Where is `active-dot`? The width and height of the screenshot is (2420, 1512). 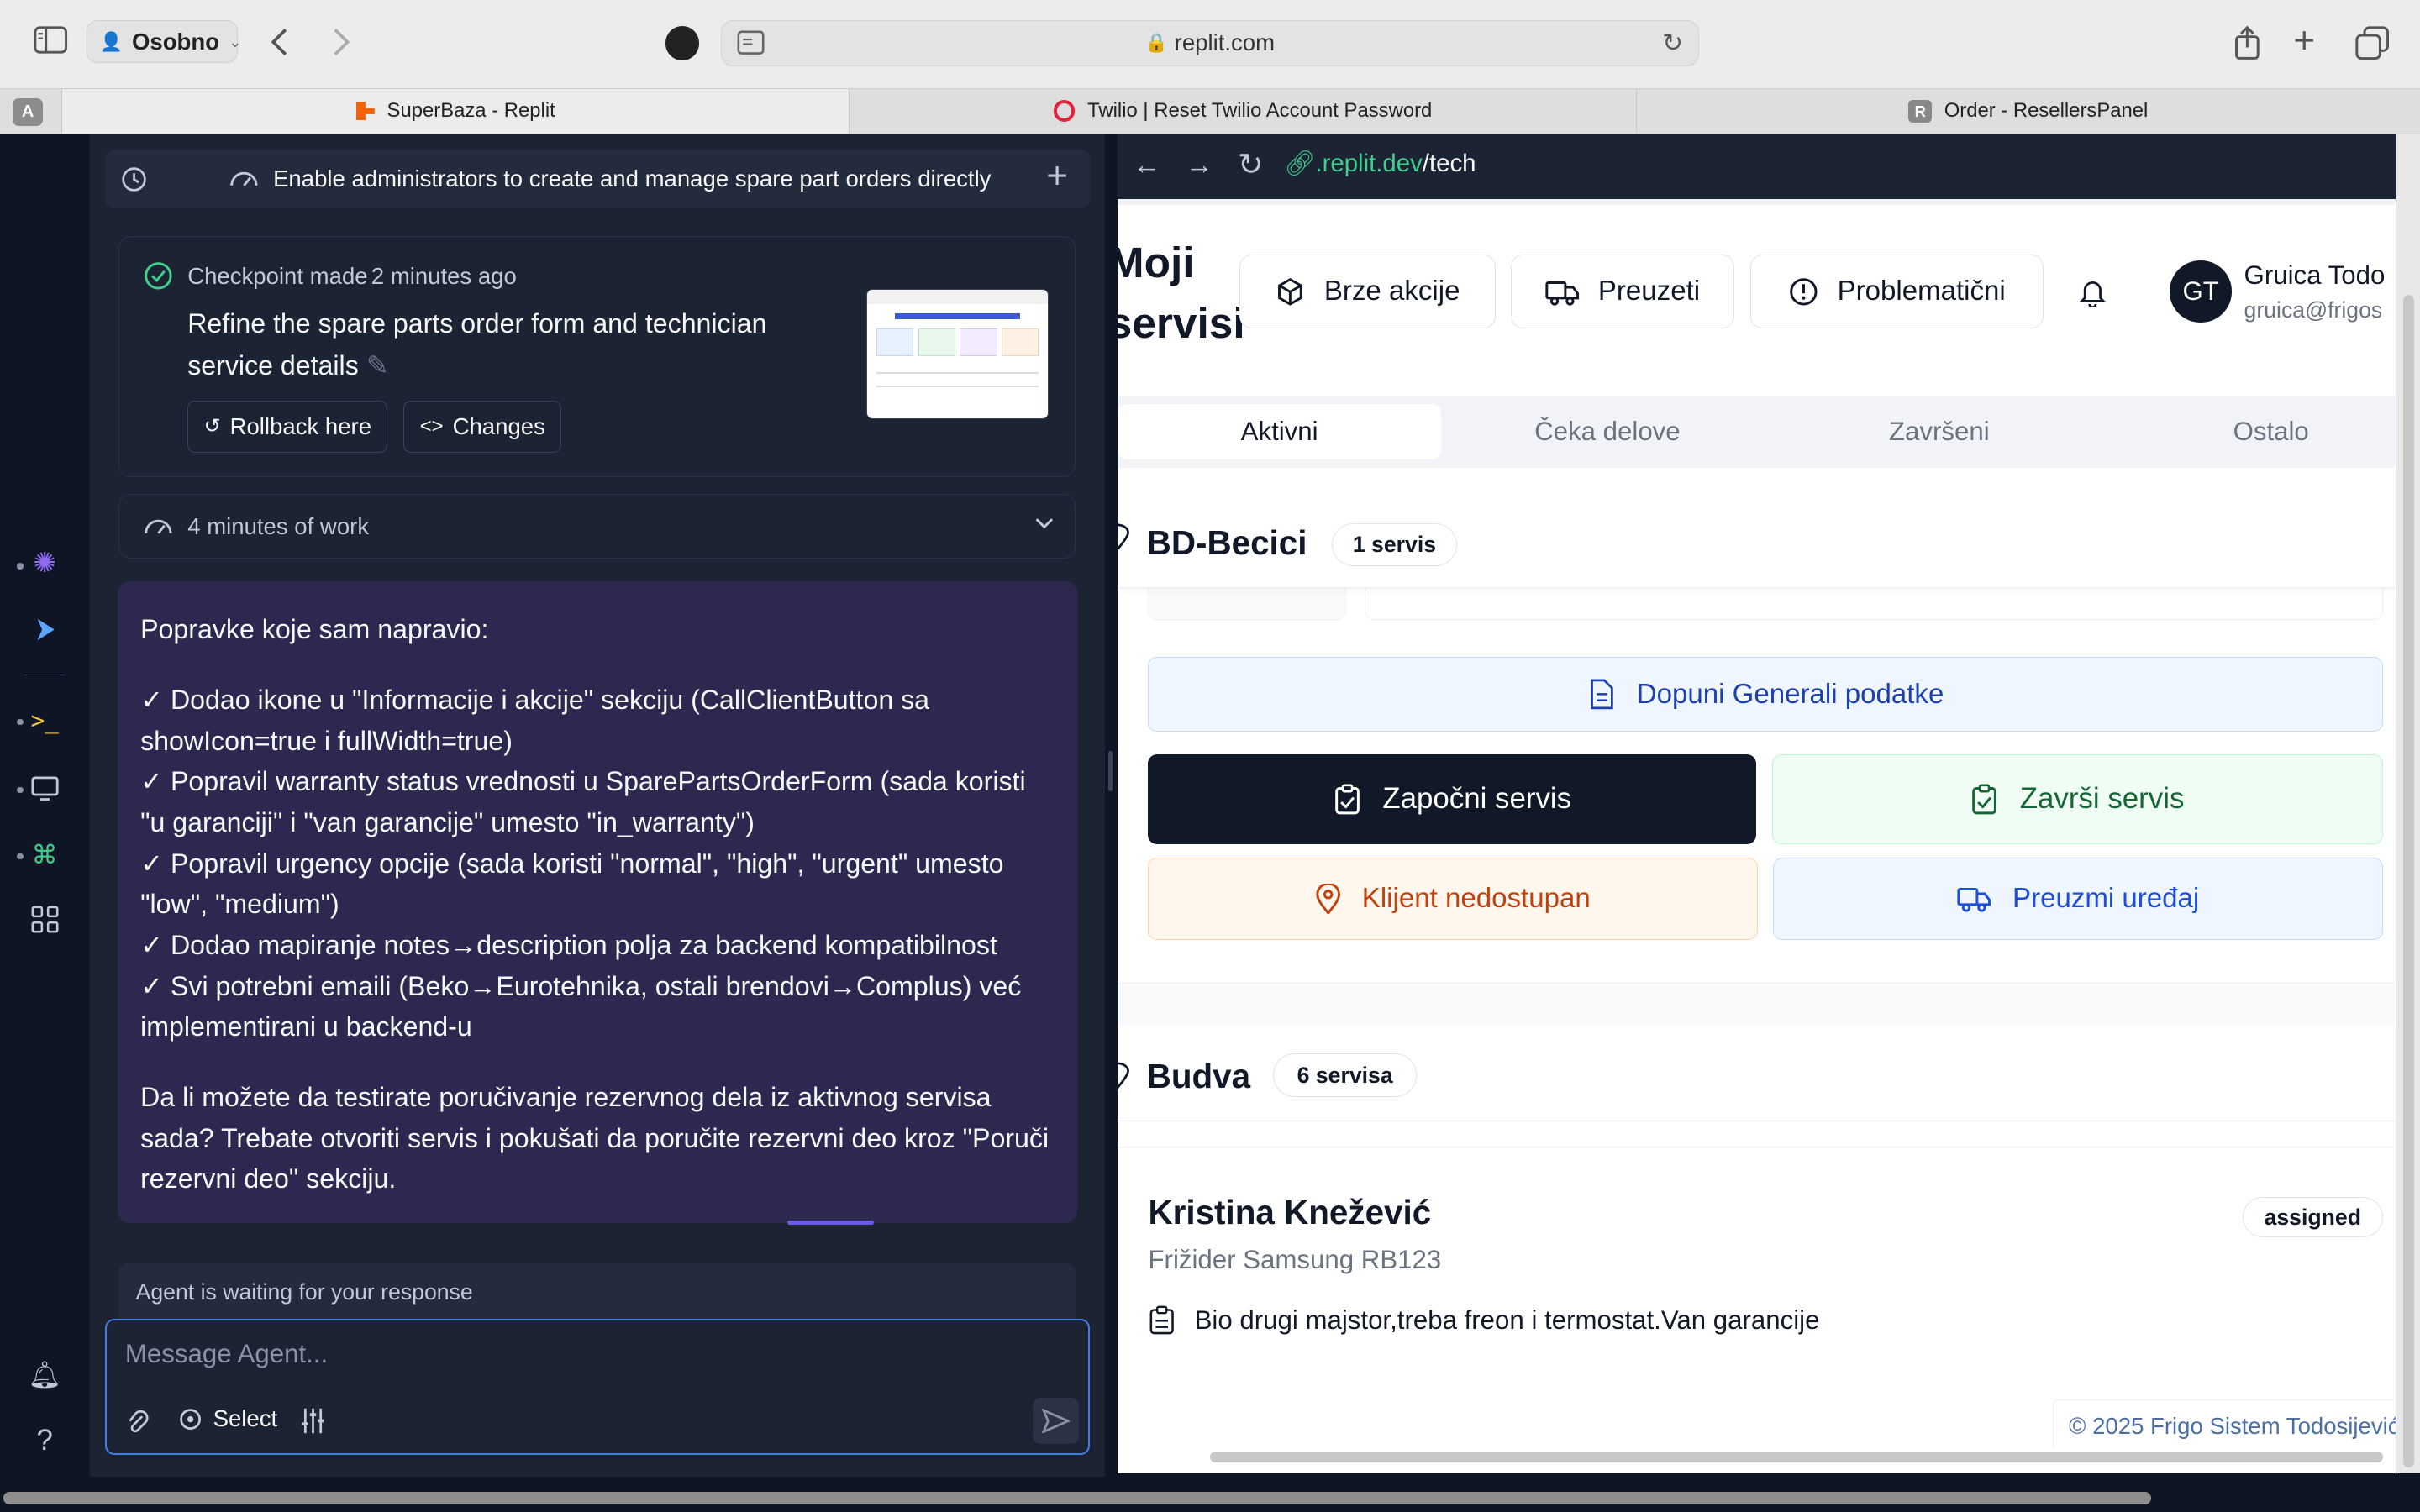
active-dot is located at coordinates (21, 856).